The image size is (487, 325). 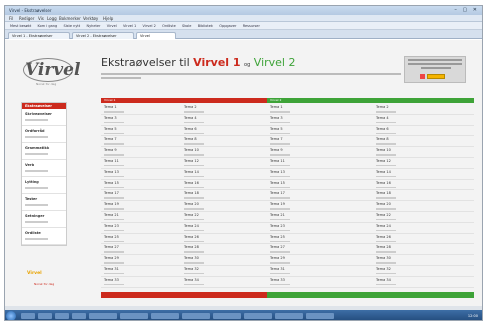 I want to click on sidebar-item: Verb, so click(x=44, y=168).